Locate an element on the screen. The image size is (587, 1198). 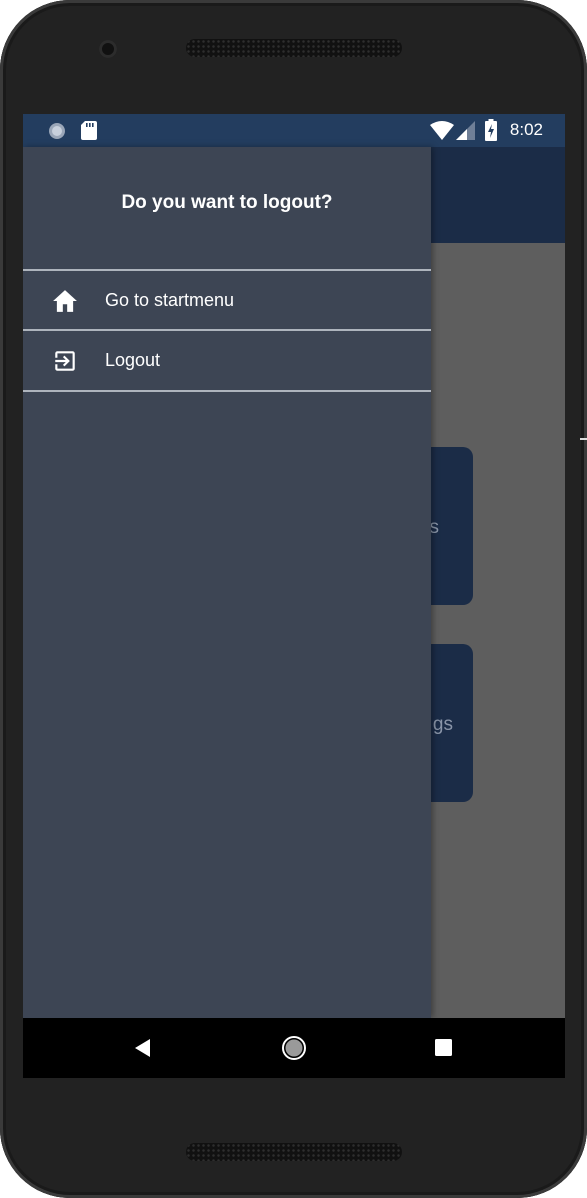
exit-to-app-icon is located at coordinates (65, 361).